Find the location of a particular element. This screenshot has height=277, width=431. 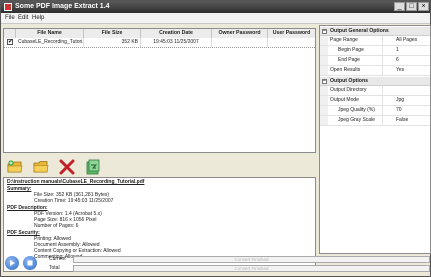

play-icon is located at coordinates (12, 263).